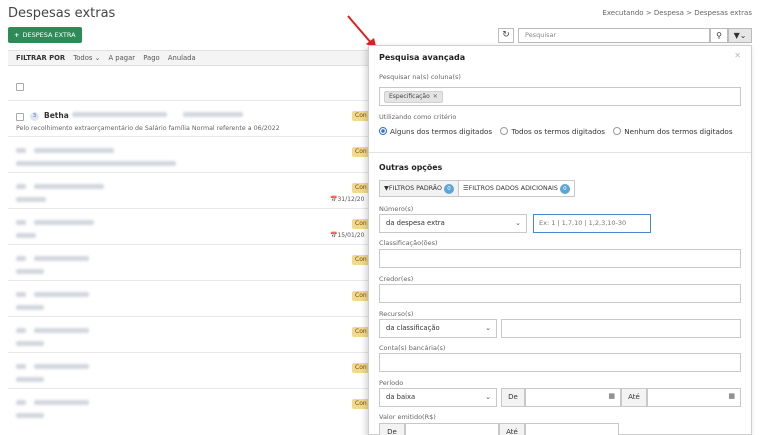 Image resolution: width=760 pixels, height=435 pixels. Describe the element at coordinates (719, 35) in the screenshot. I see `search-button: ⚲` at that location.